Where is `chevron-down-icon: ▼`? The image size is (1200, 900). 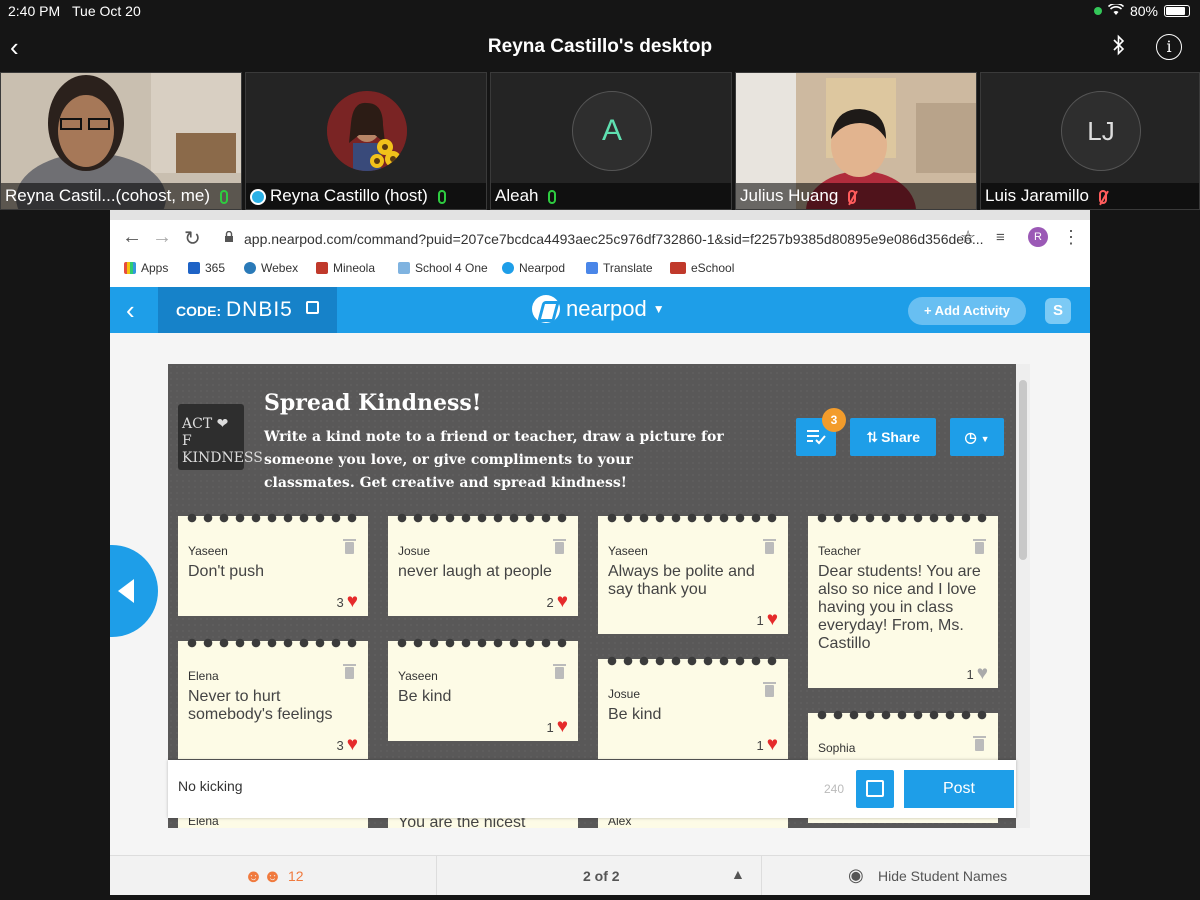 chevron-down-icon: ▼ is located at coordinates (985, 439).